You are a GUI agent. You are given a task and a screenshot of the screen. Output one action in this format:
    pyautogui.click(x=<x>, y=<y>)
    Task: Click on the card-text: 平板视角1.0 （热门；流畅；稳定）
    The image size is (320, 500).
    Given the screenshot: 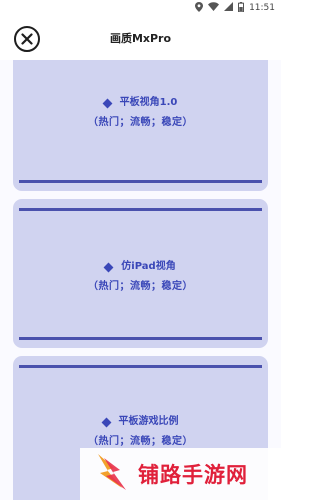 What is the action you would take?
    pyautogui.click(x=140, y=113)
    